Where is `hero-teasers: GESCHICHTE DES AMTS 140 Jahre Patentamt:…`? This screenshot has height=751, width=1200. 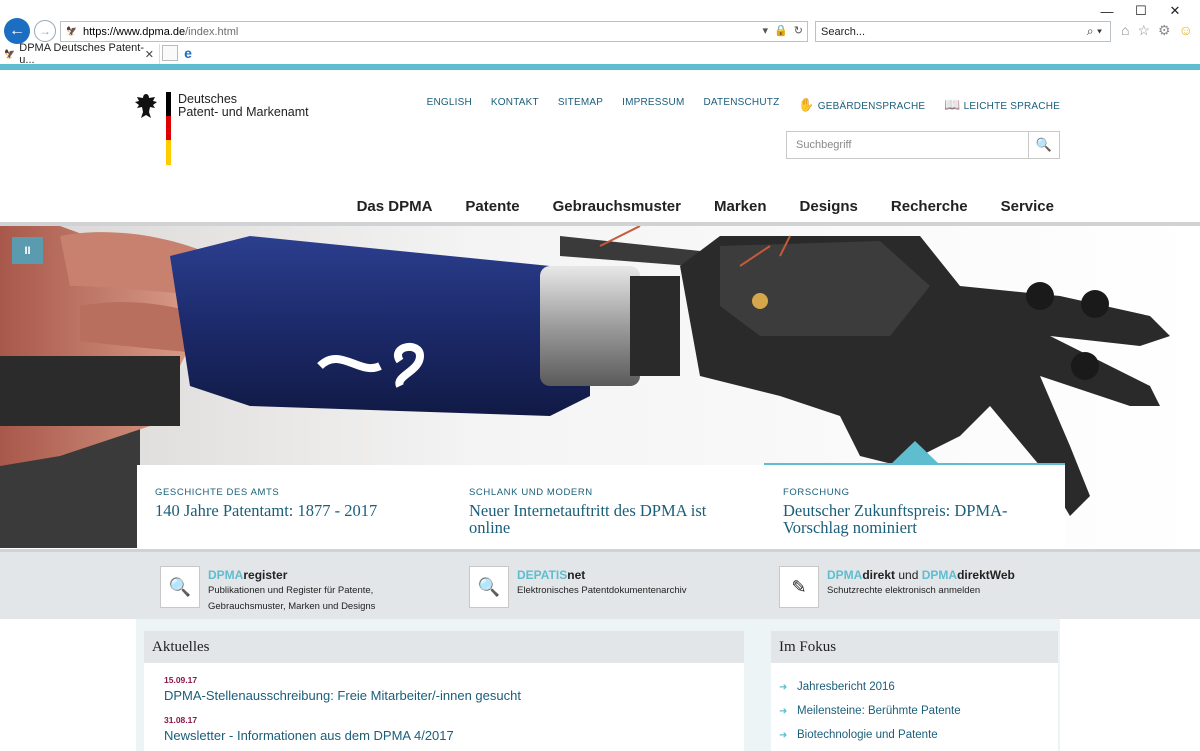 hero-teasers: GESCHICHTE DES AMTS 140 Jahre Patentamt:… is located at coordinates (601, 507).